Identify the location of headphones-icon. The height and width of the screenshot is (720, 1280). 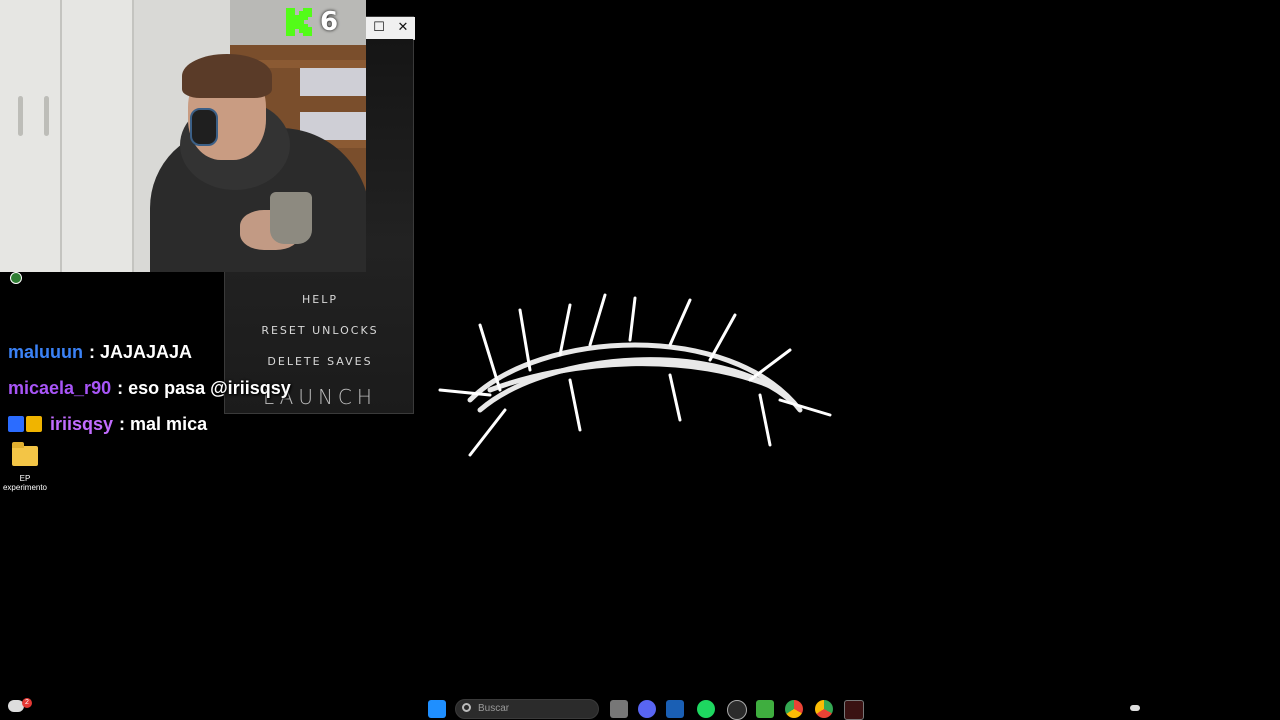
(204, 127).